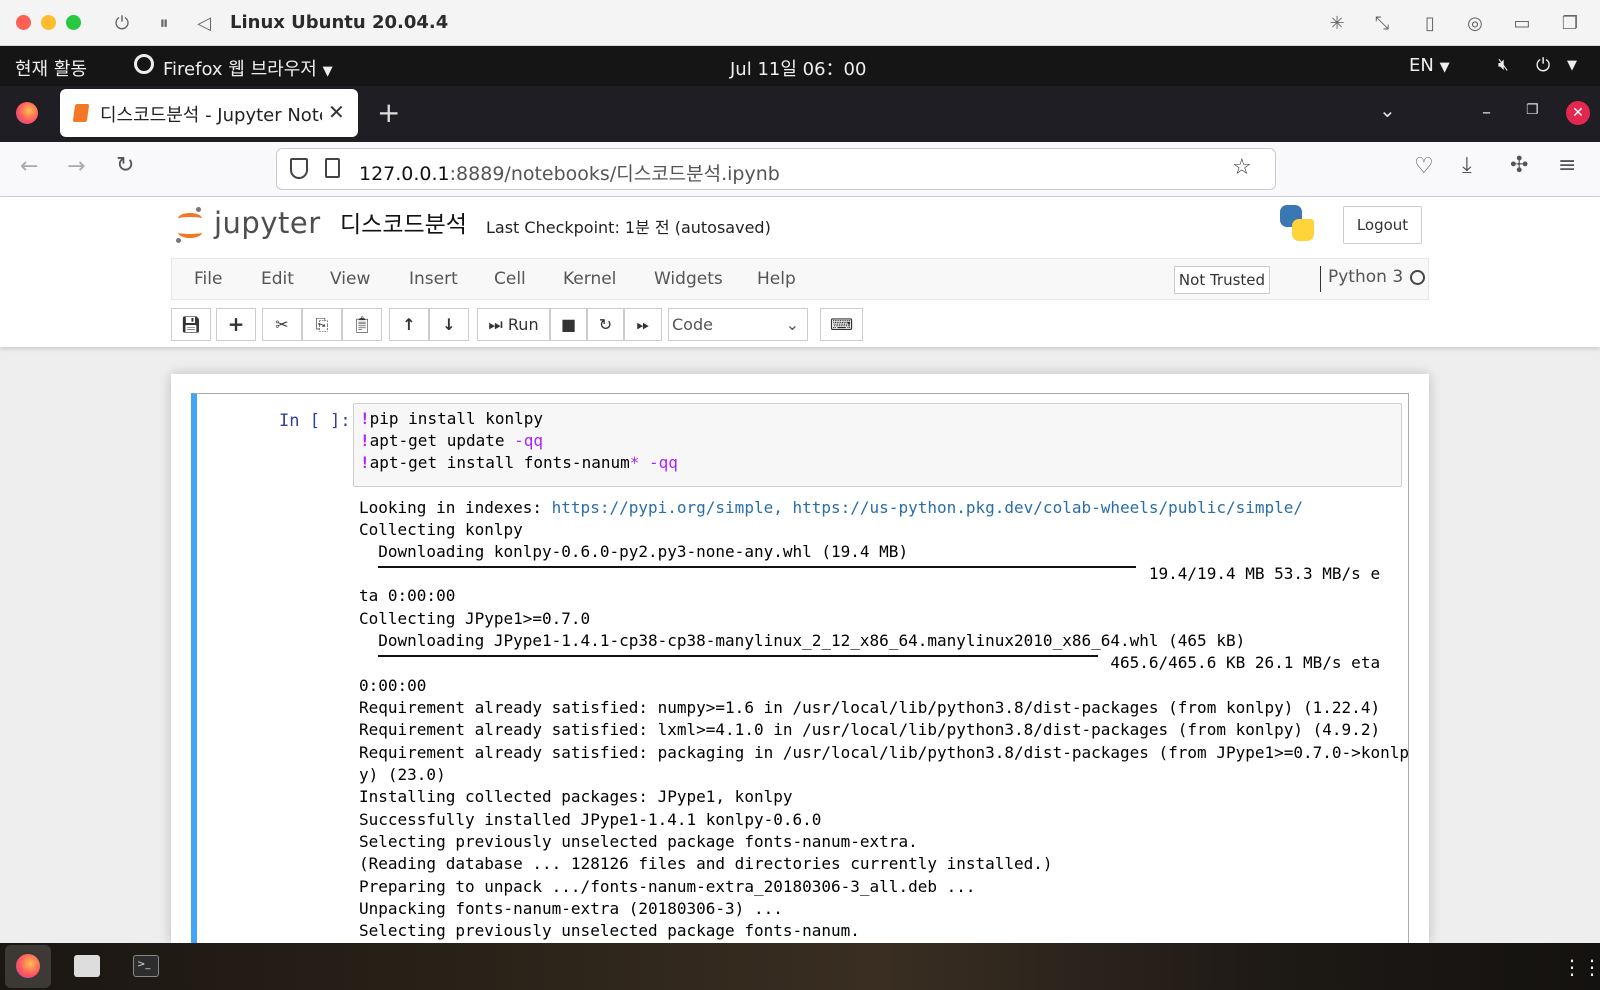 The width and height of the screenshot is (1600, 990). What do you see at coordinates (1242, 167) in the screenshot?
I see `bookmark-star-icon: ☆` at bounding box center [1242, 167].